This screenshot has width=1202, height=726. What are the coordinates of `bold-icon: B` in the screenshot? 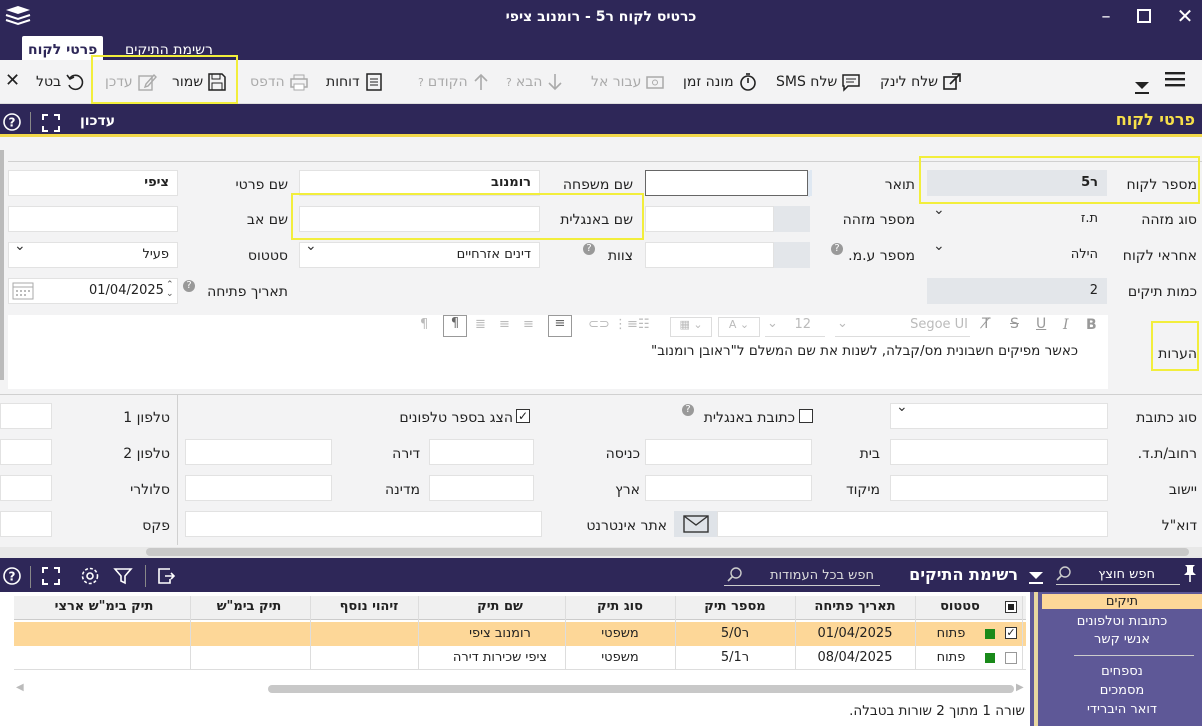 It's located at (1091, 325).